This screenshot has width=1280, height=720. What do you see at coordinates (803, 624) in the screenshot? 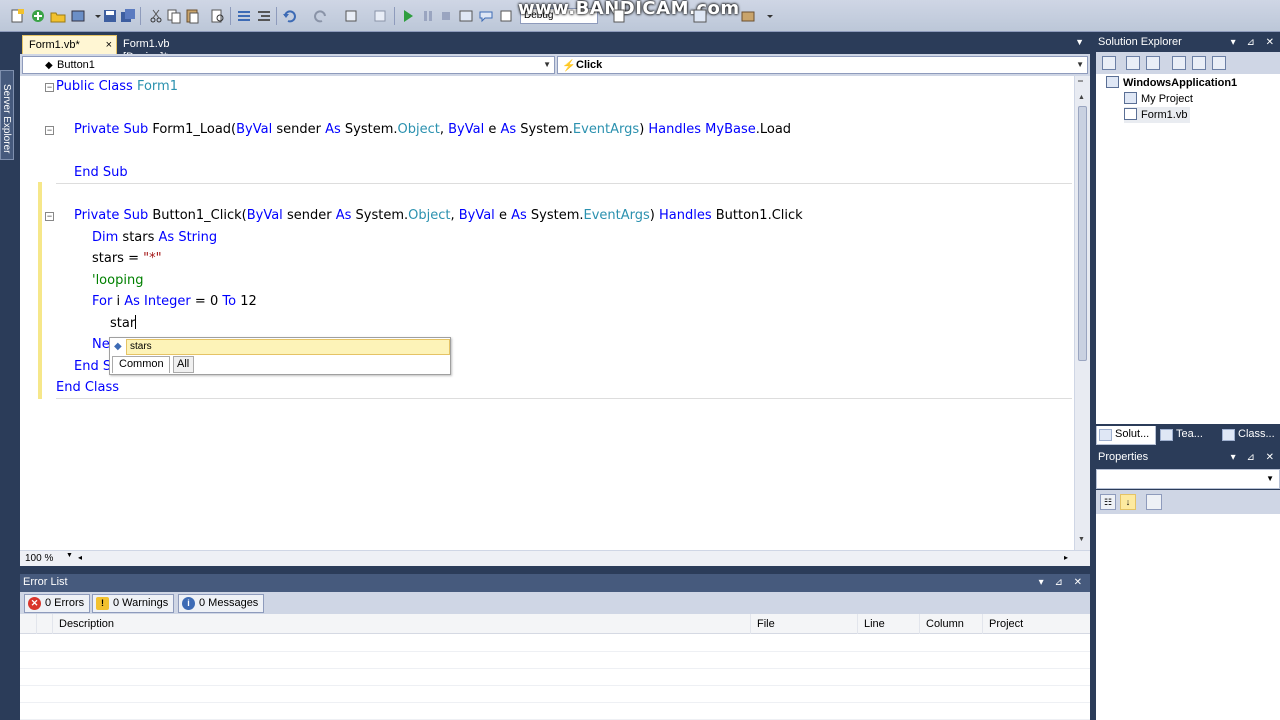
I see `column-header-file: File` at bounding box center [803, 624].